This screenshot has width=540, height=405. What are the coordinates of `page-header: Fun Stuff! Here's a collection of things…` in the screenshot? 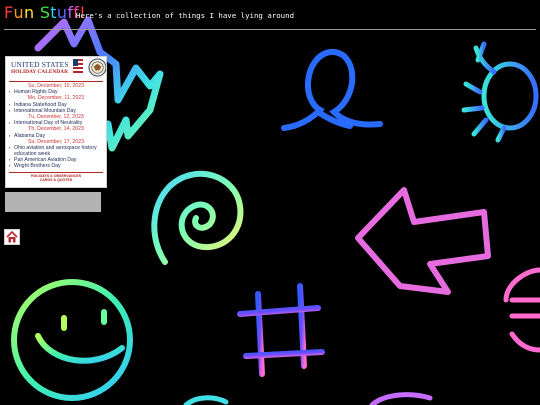 It's located at (270, 15).